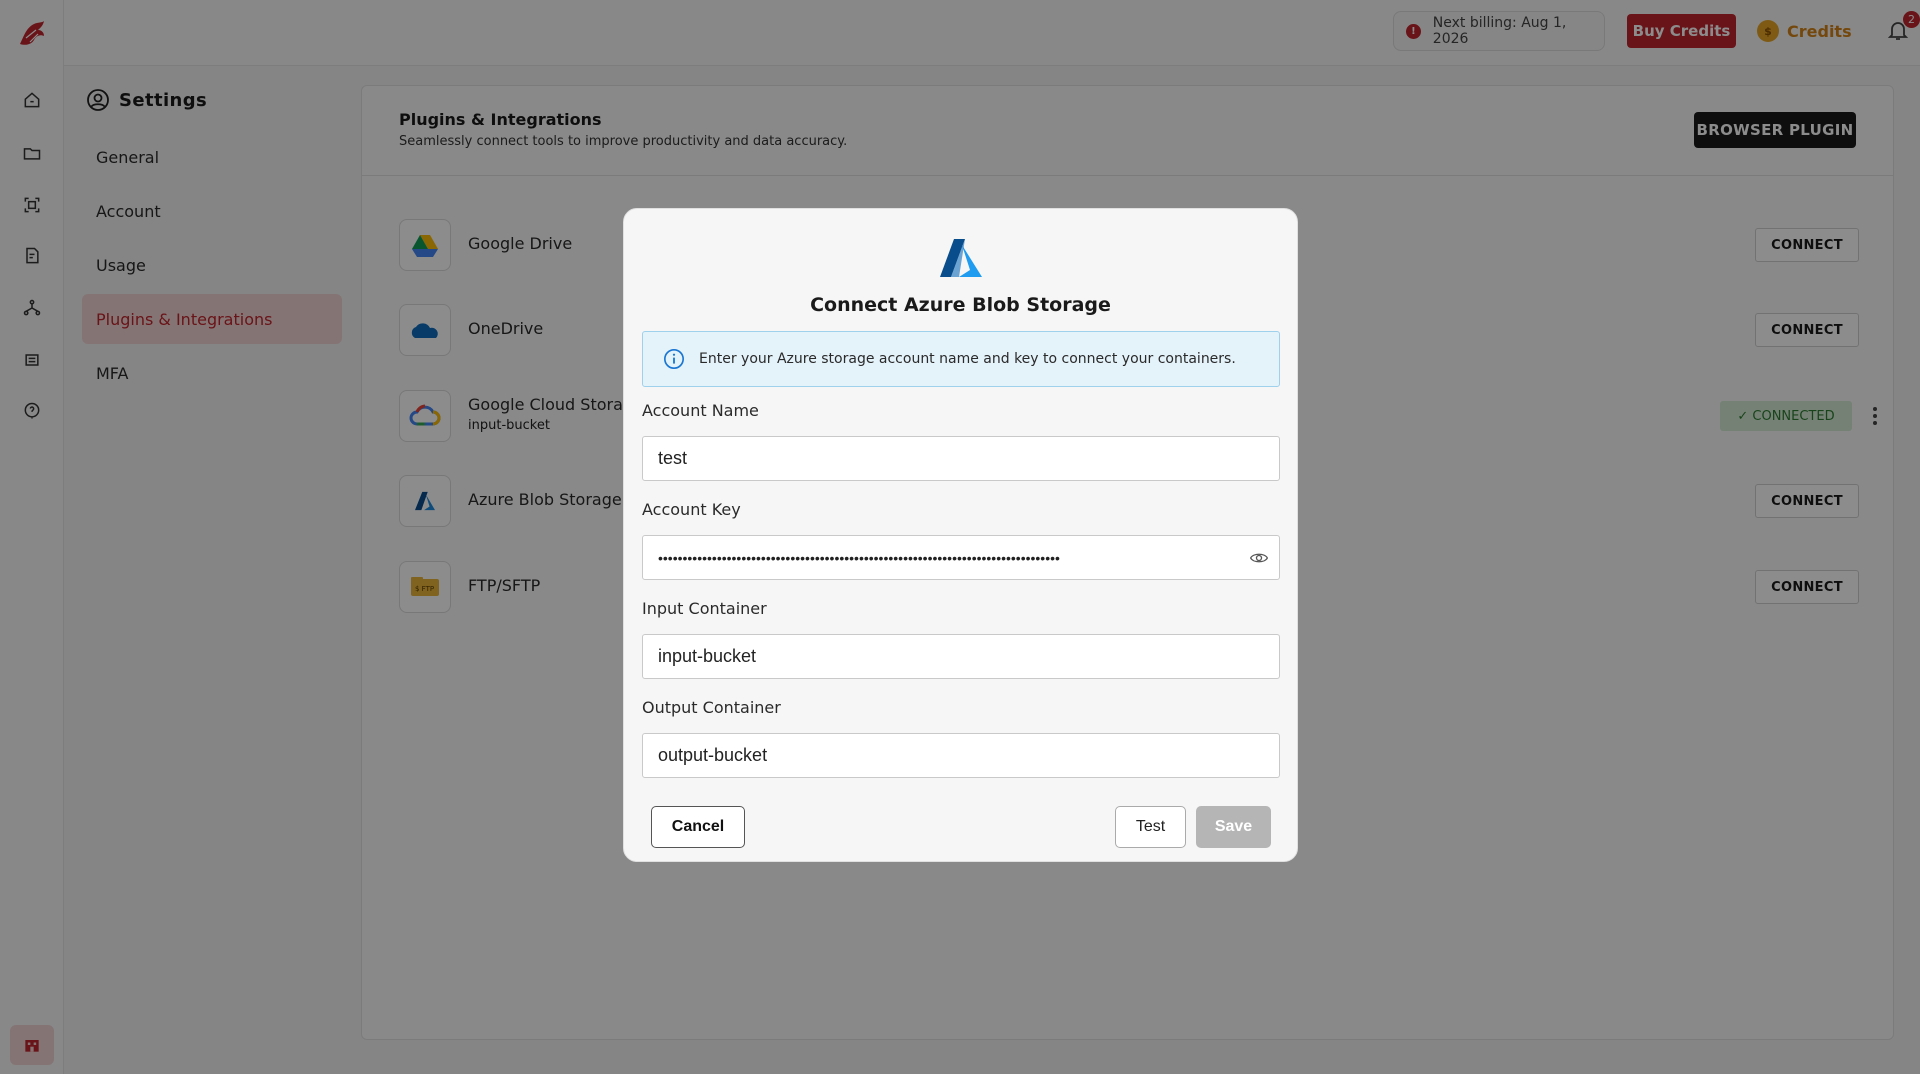 This screenshot has height=1074, width=1920. What do you see at coordinates (960, 305) in the screenshot?
I see `dialog-title: Connect Azure Blob Storage` at bounding box center [960, 305].